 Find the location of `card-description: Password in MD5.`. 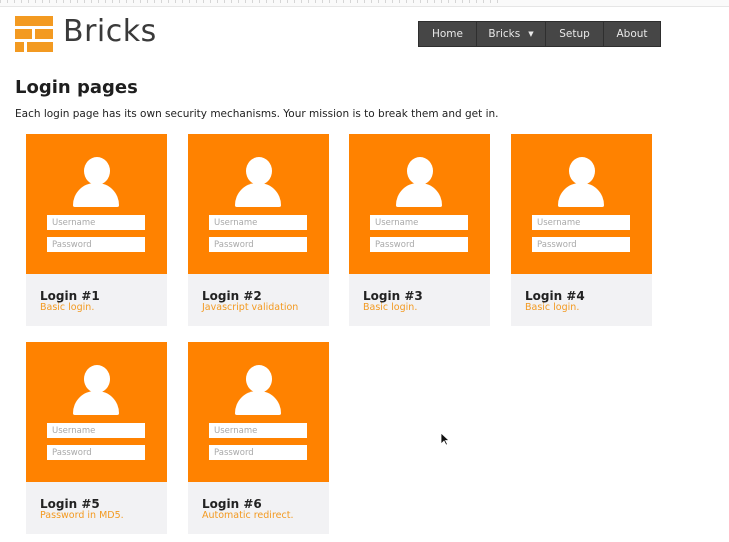

card-description: Password in MD5. is located at coordinates (82, 515).